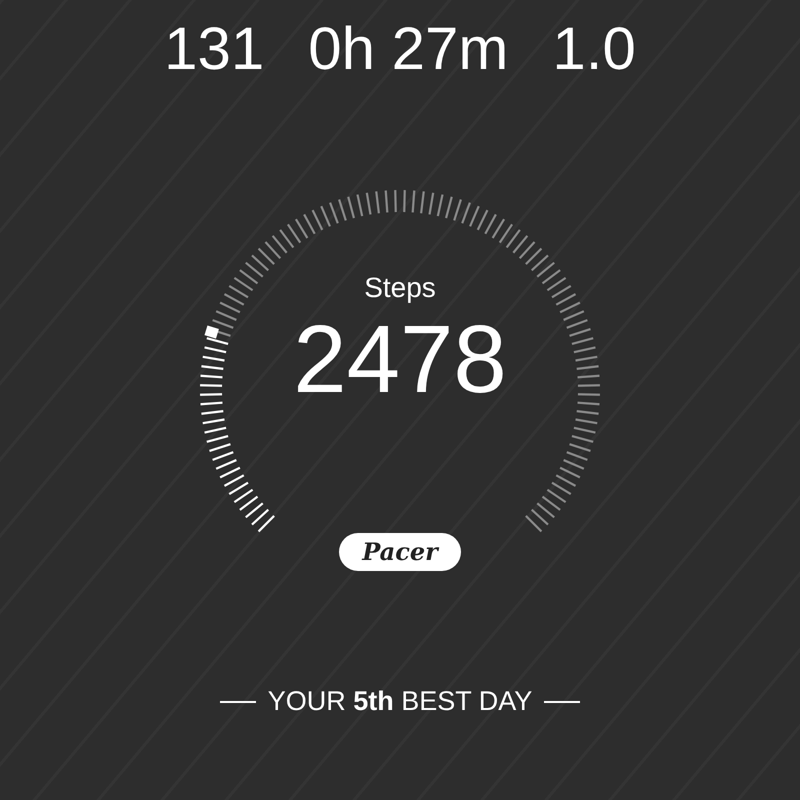 The height and width of the screenshot is (800, 800). What do you see at coordinates (400, 360) in the screenshot?
I see `steps-count: 2478` at bounding box center [400, 360].